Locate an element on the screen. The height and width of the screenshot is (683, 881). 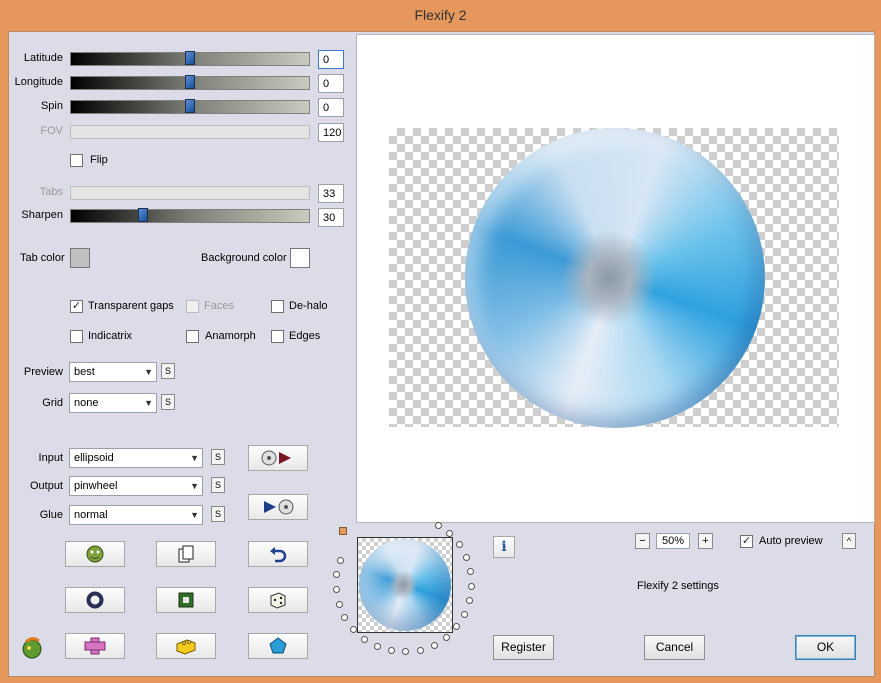
globe-face-icon is located at coordinates (95, 554).